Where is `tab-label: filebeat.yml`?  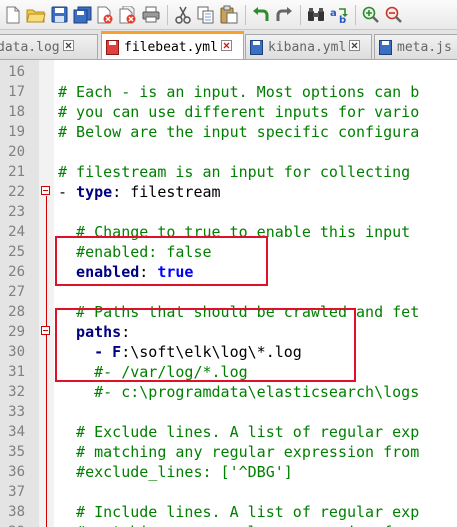 tab-label: filebeat.yml is located at coordinates (171, 47).